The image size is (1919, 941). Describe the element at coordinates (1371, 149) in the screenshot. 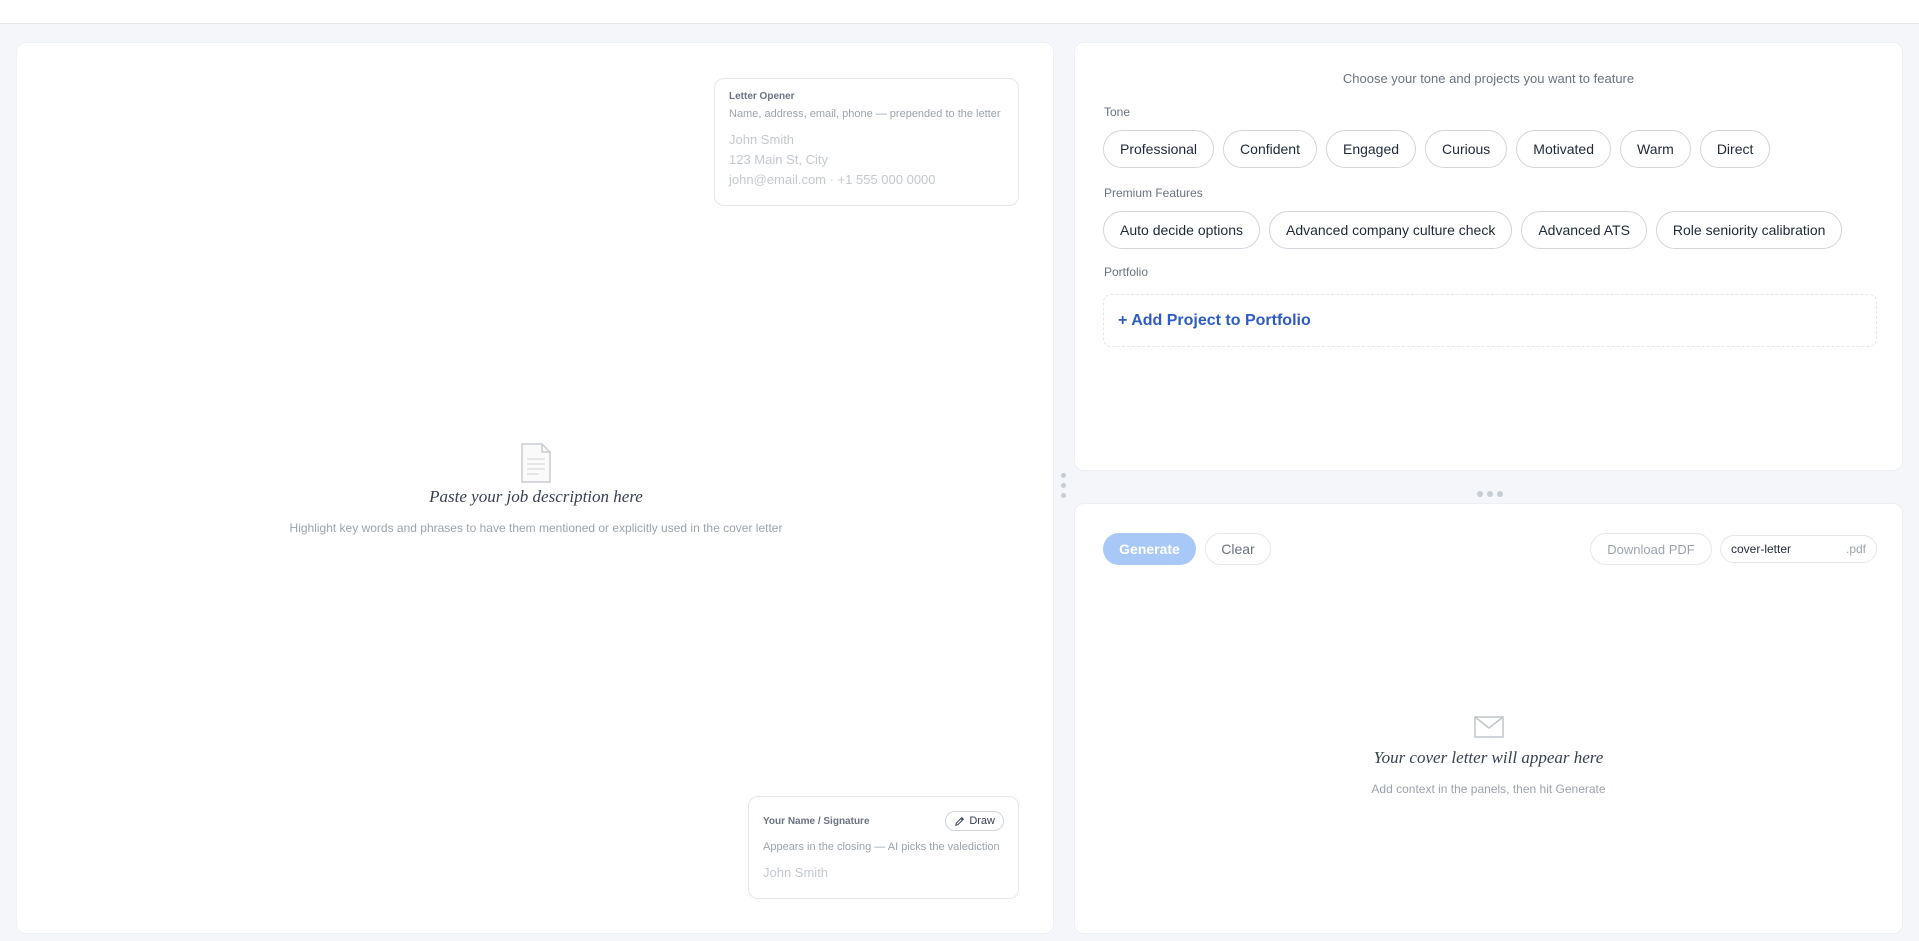

I see `tone-chip-engaged: Engaged` at that location.